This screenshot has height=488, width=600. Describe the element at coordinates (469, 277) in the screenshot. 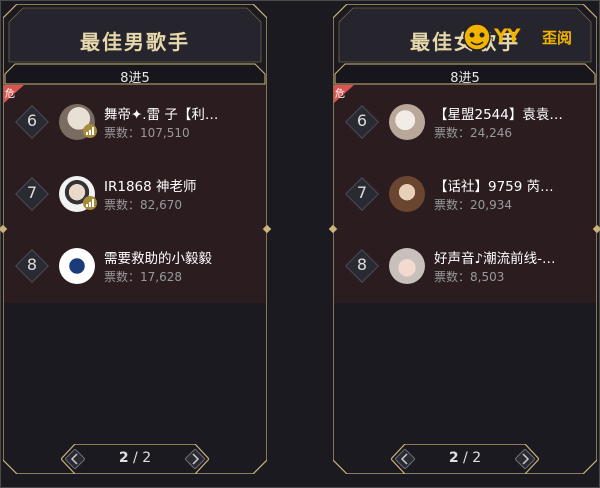

I see `vote-count: 票数：8,503` at that location.